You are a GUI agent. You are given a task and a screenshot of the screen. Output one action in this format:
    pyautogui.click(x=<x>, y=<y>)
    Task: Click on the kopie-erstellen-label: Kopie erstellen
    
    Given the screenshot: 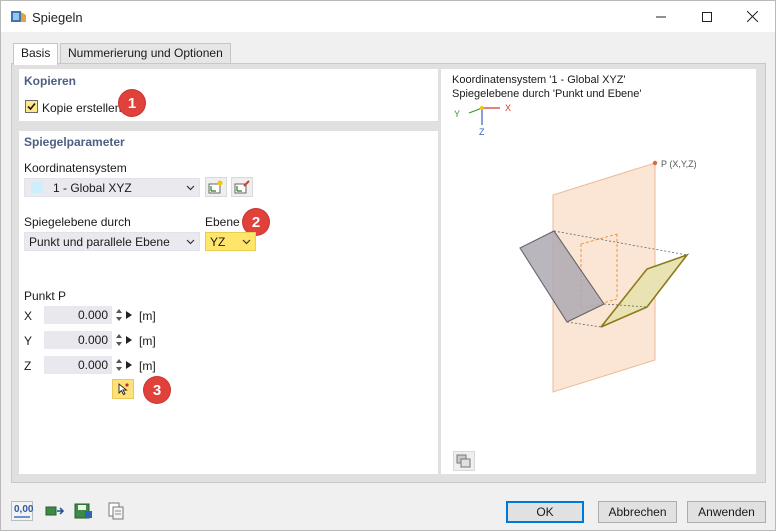 What is the action you would take?
    pyautogui.click(x=82, y=108)
    